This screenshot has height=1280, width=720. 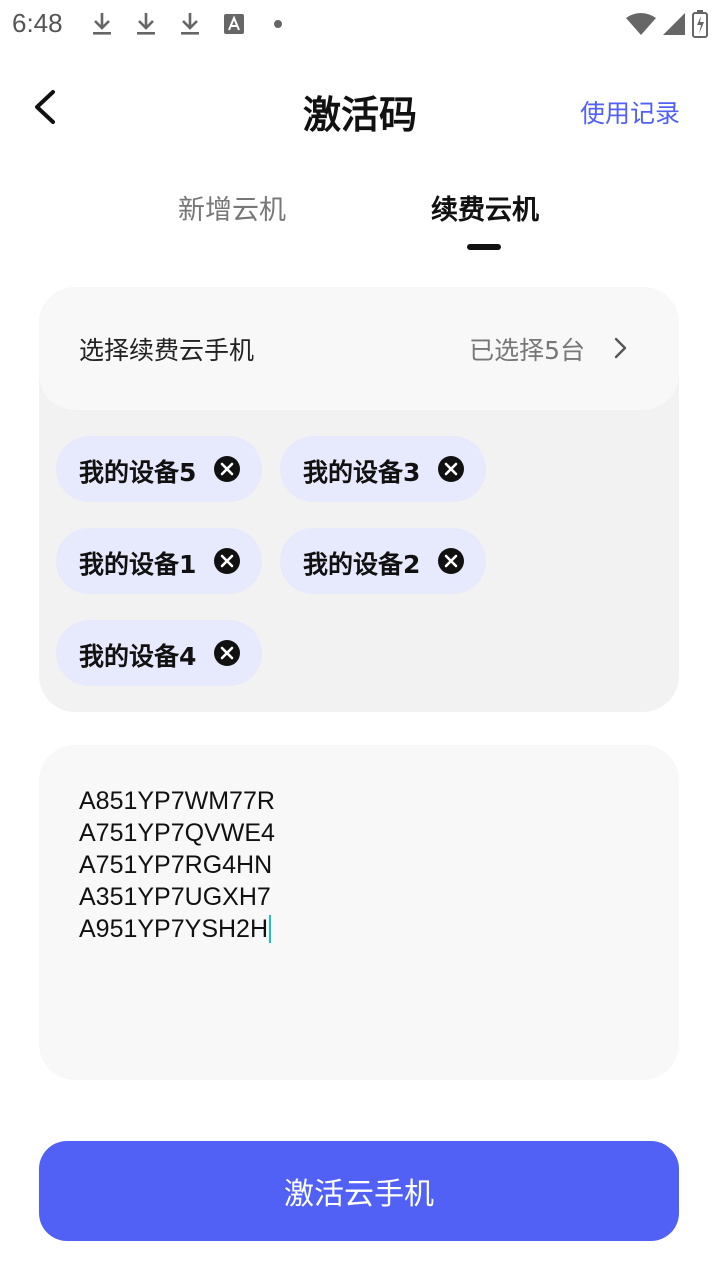 I want to click on device-chip: 我的设备3, so click(x=383, y=469).